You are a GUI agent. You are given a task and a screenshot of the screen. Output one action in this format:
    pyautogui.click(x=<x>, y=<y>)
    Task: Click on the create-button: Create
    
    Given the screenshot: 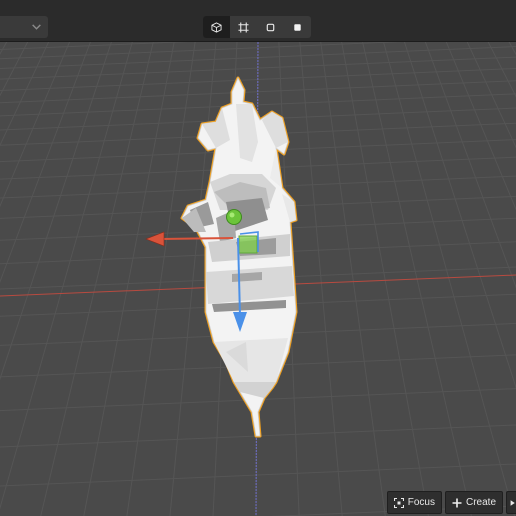 What is the action you would take?
    pyautogui.click(x=473, y=502)
    